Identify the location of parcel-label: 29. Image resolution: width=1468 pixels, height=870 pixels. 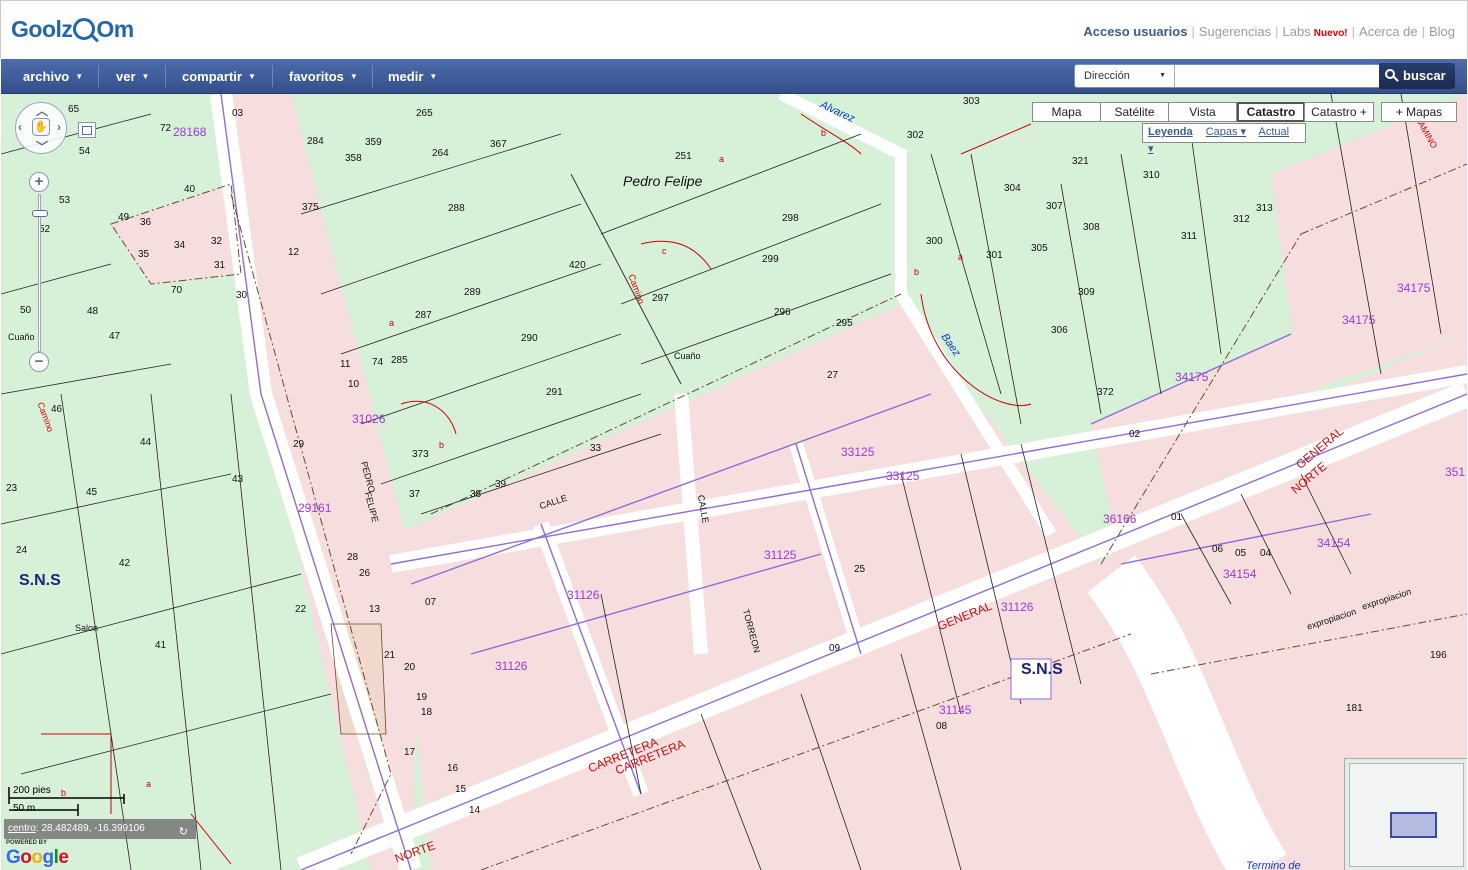
(299, 444).